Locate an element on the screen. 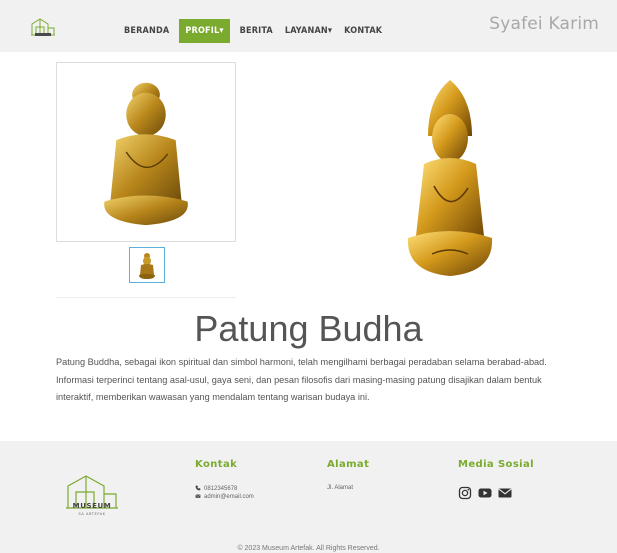 The width and height of the screenshot is (617, 553). nav-berita-label: BERITA is located at coordinates (256, 31).